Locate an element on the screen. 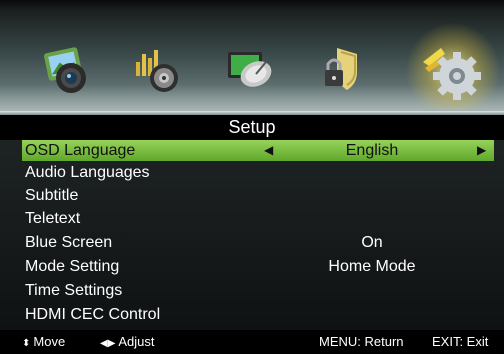  hint-move: ⬍ Move is located at coordinates (43, 342).